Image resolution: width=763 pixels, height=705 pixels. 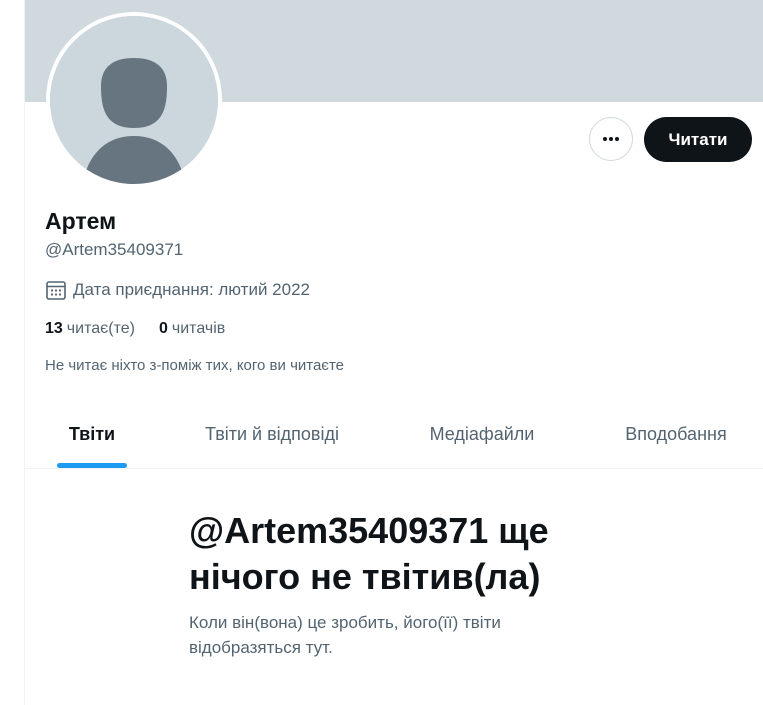 What do you see at coordinates (92, 465) in the screenshot?
I see `active-tab-indicator` at bounding box center [92, 465].